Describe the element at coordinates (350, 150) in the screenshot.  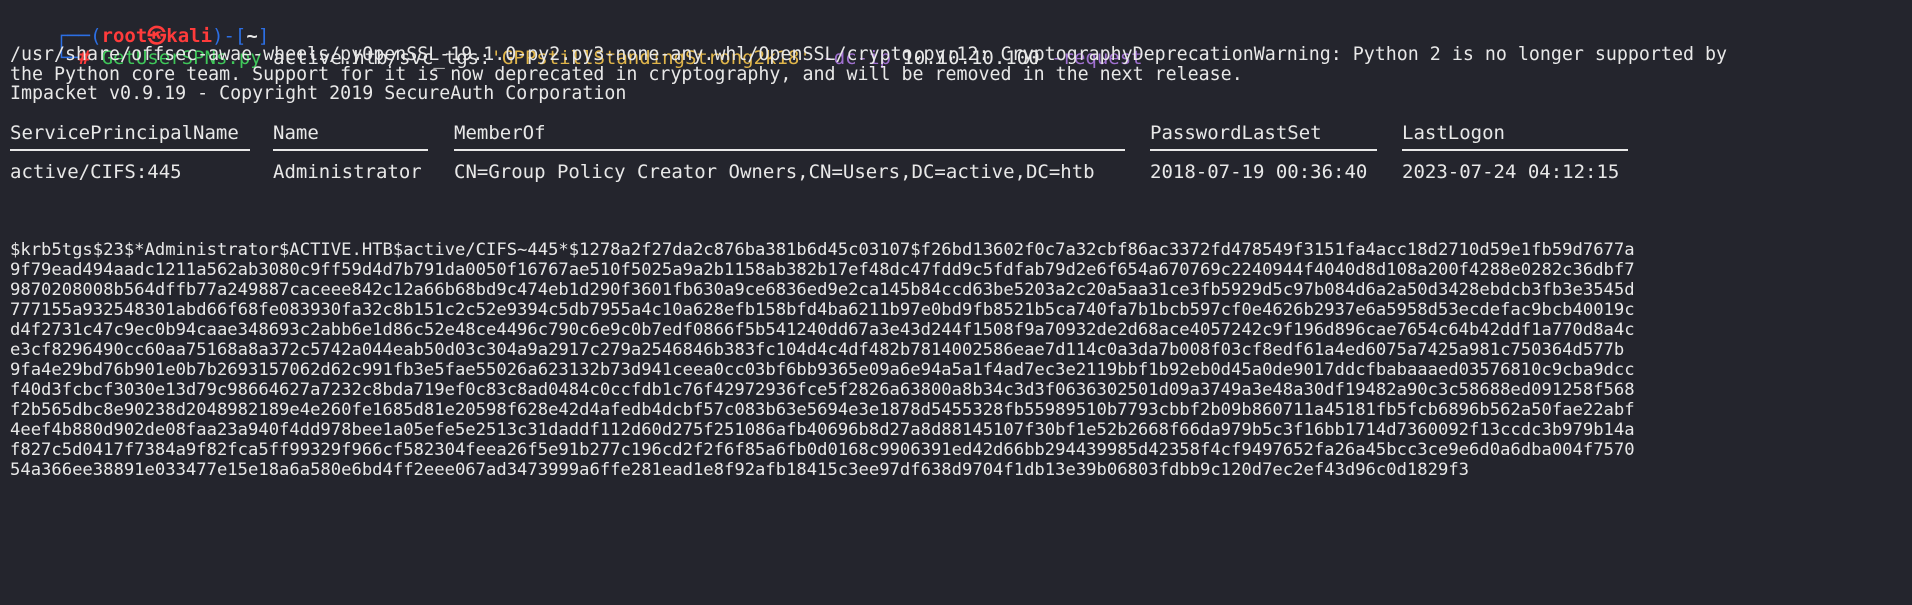
I see `underline-name` at that location.